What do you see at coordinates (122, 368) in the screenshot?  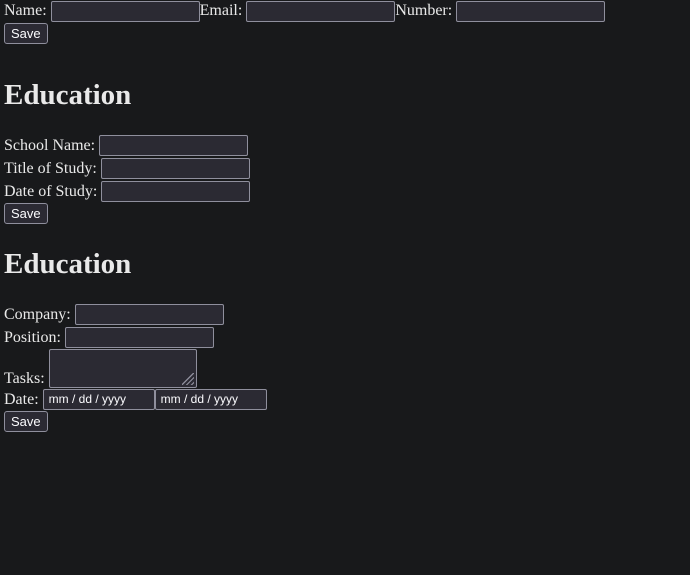 I see `tasks-textarea` at bounding box center [122, 368].